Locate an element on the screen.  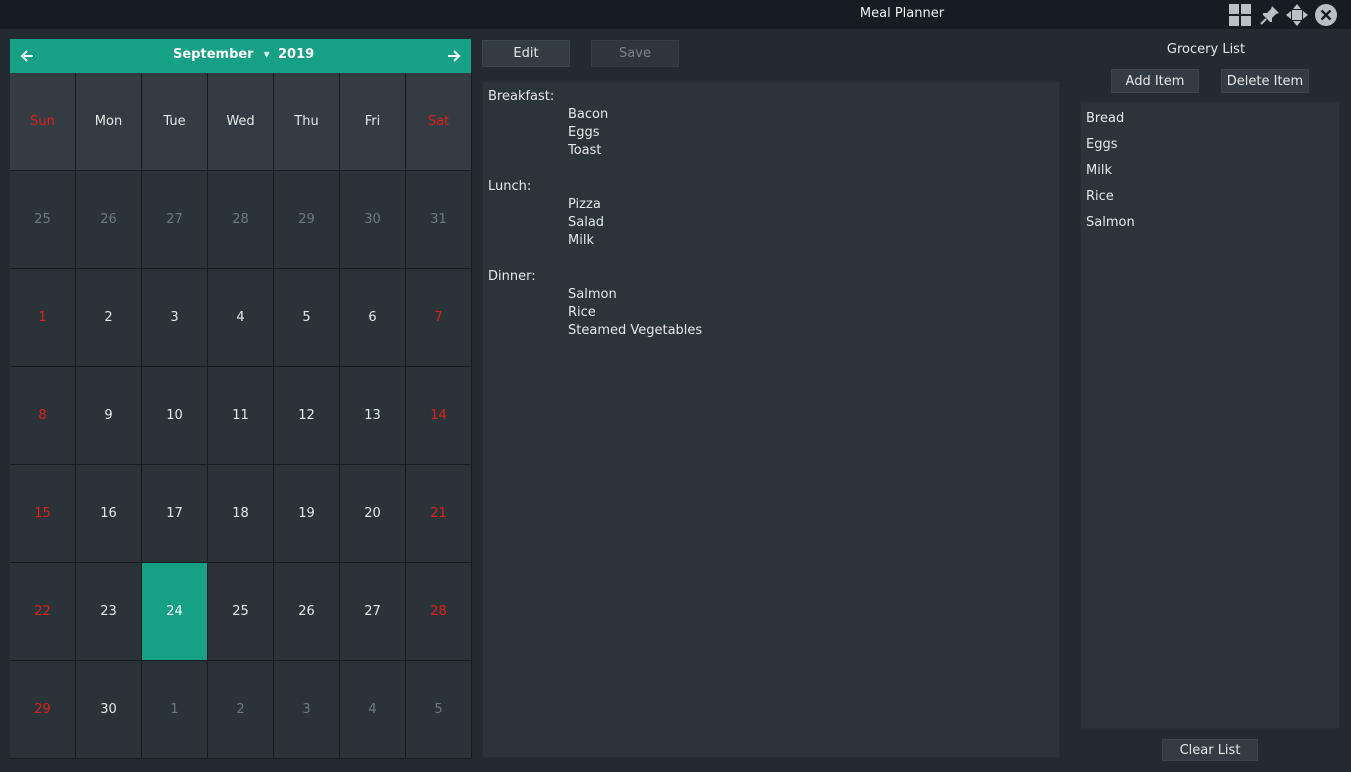
meal-item: Toast is located at coordinates (585, 150).